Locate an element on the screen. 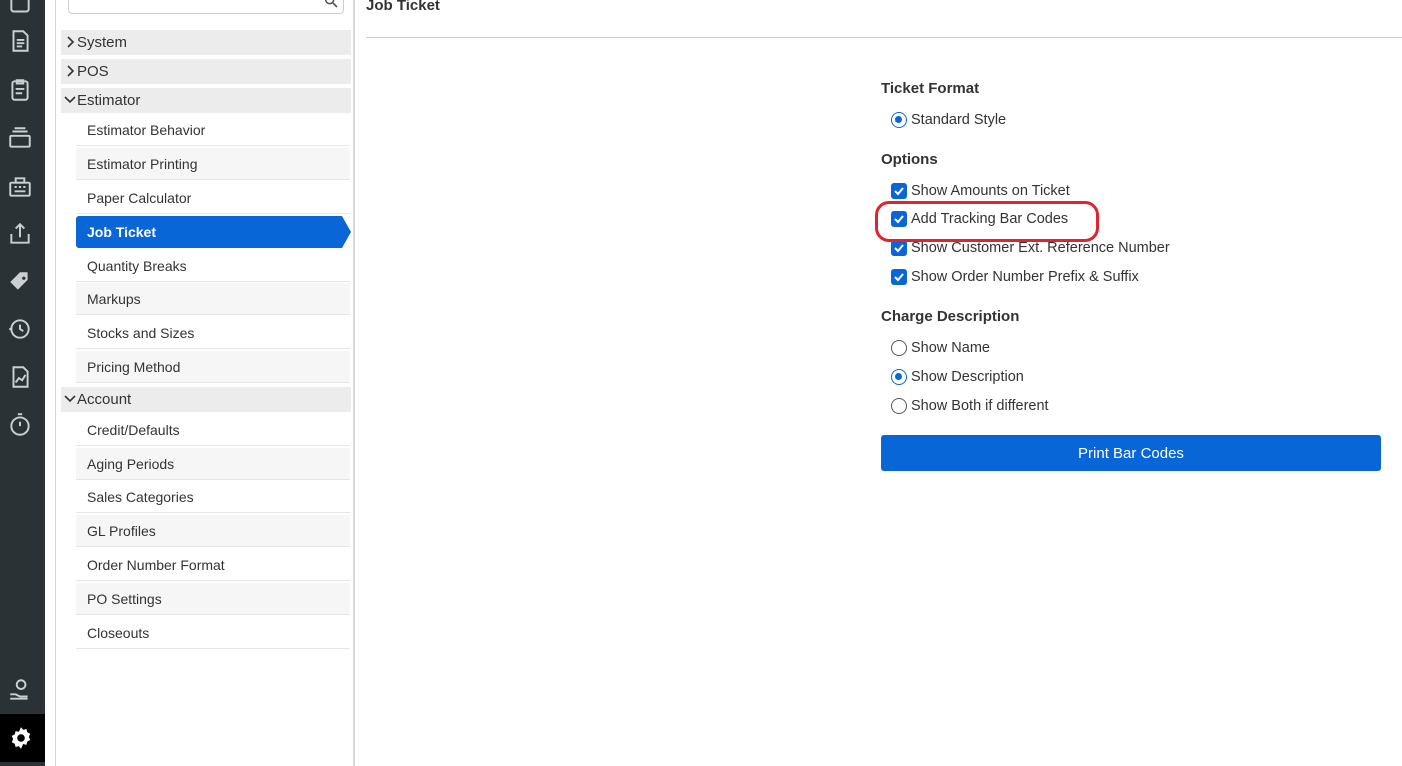 The height and width of the screenshot is (766, 1402). tree-item-label: Order Number Format is located at coordinates (156, 565).